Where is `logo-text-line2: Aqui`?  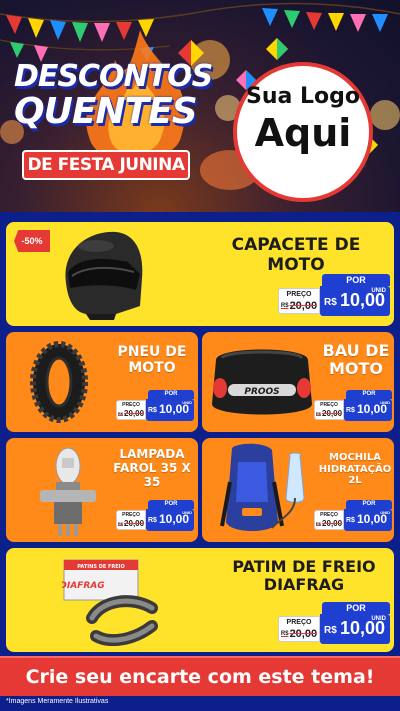
logo-text-line2: Aqui is located at coordinates (303, 133).